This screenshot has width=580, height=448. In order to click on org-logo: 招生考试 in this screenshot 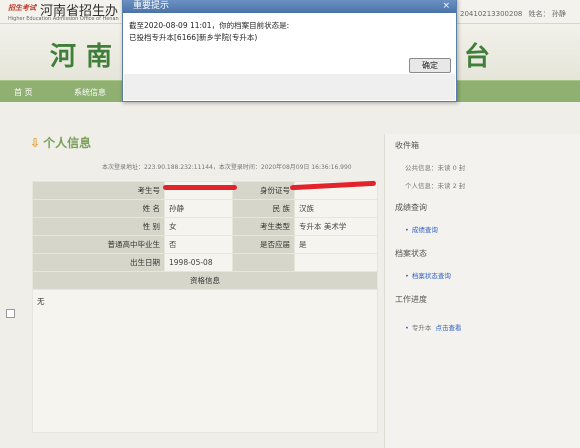, I will do `click(22, 8)`.